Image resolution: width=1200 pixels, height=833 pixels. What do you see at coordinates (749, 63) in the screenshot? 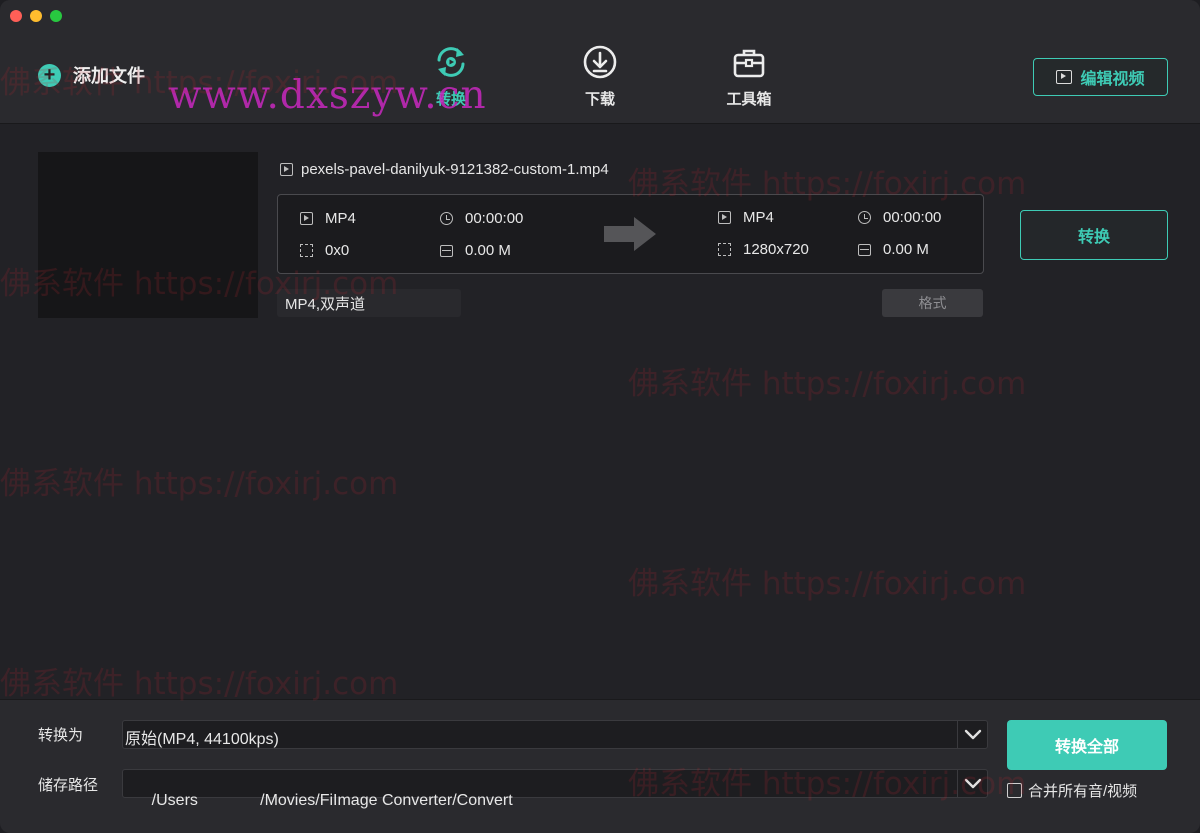
I see `toolbox-icon` at bounding box center [749, 63].